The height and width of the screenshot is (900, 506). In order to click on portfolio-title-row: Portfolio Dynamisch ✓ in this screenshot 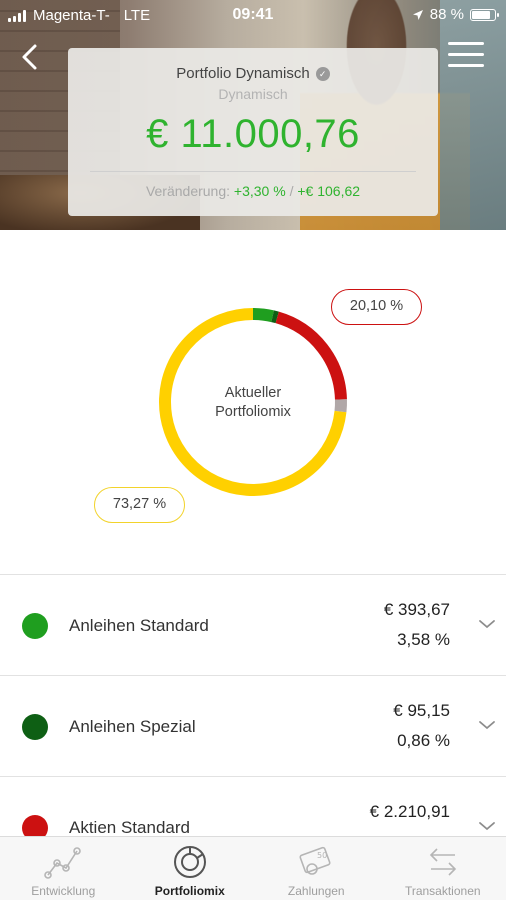, I will do `click(253, 73)`.